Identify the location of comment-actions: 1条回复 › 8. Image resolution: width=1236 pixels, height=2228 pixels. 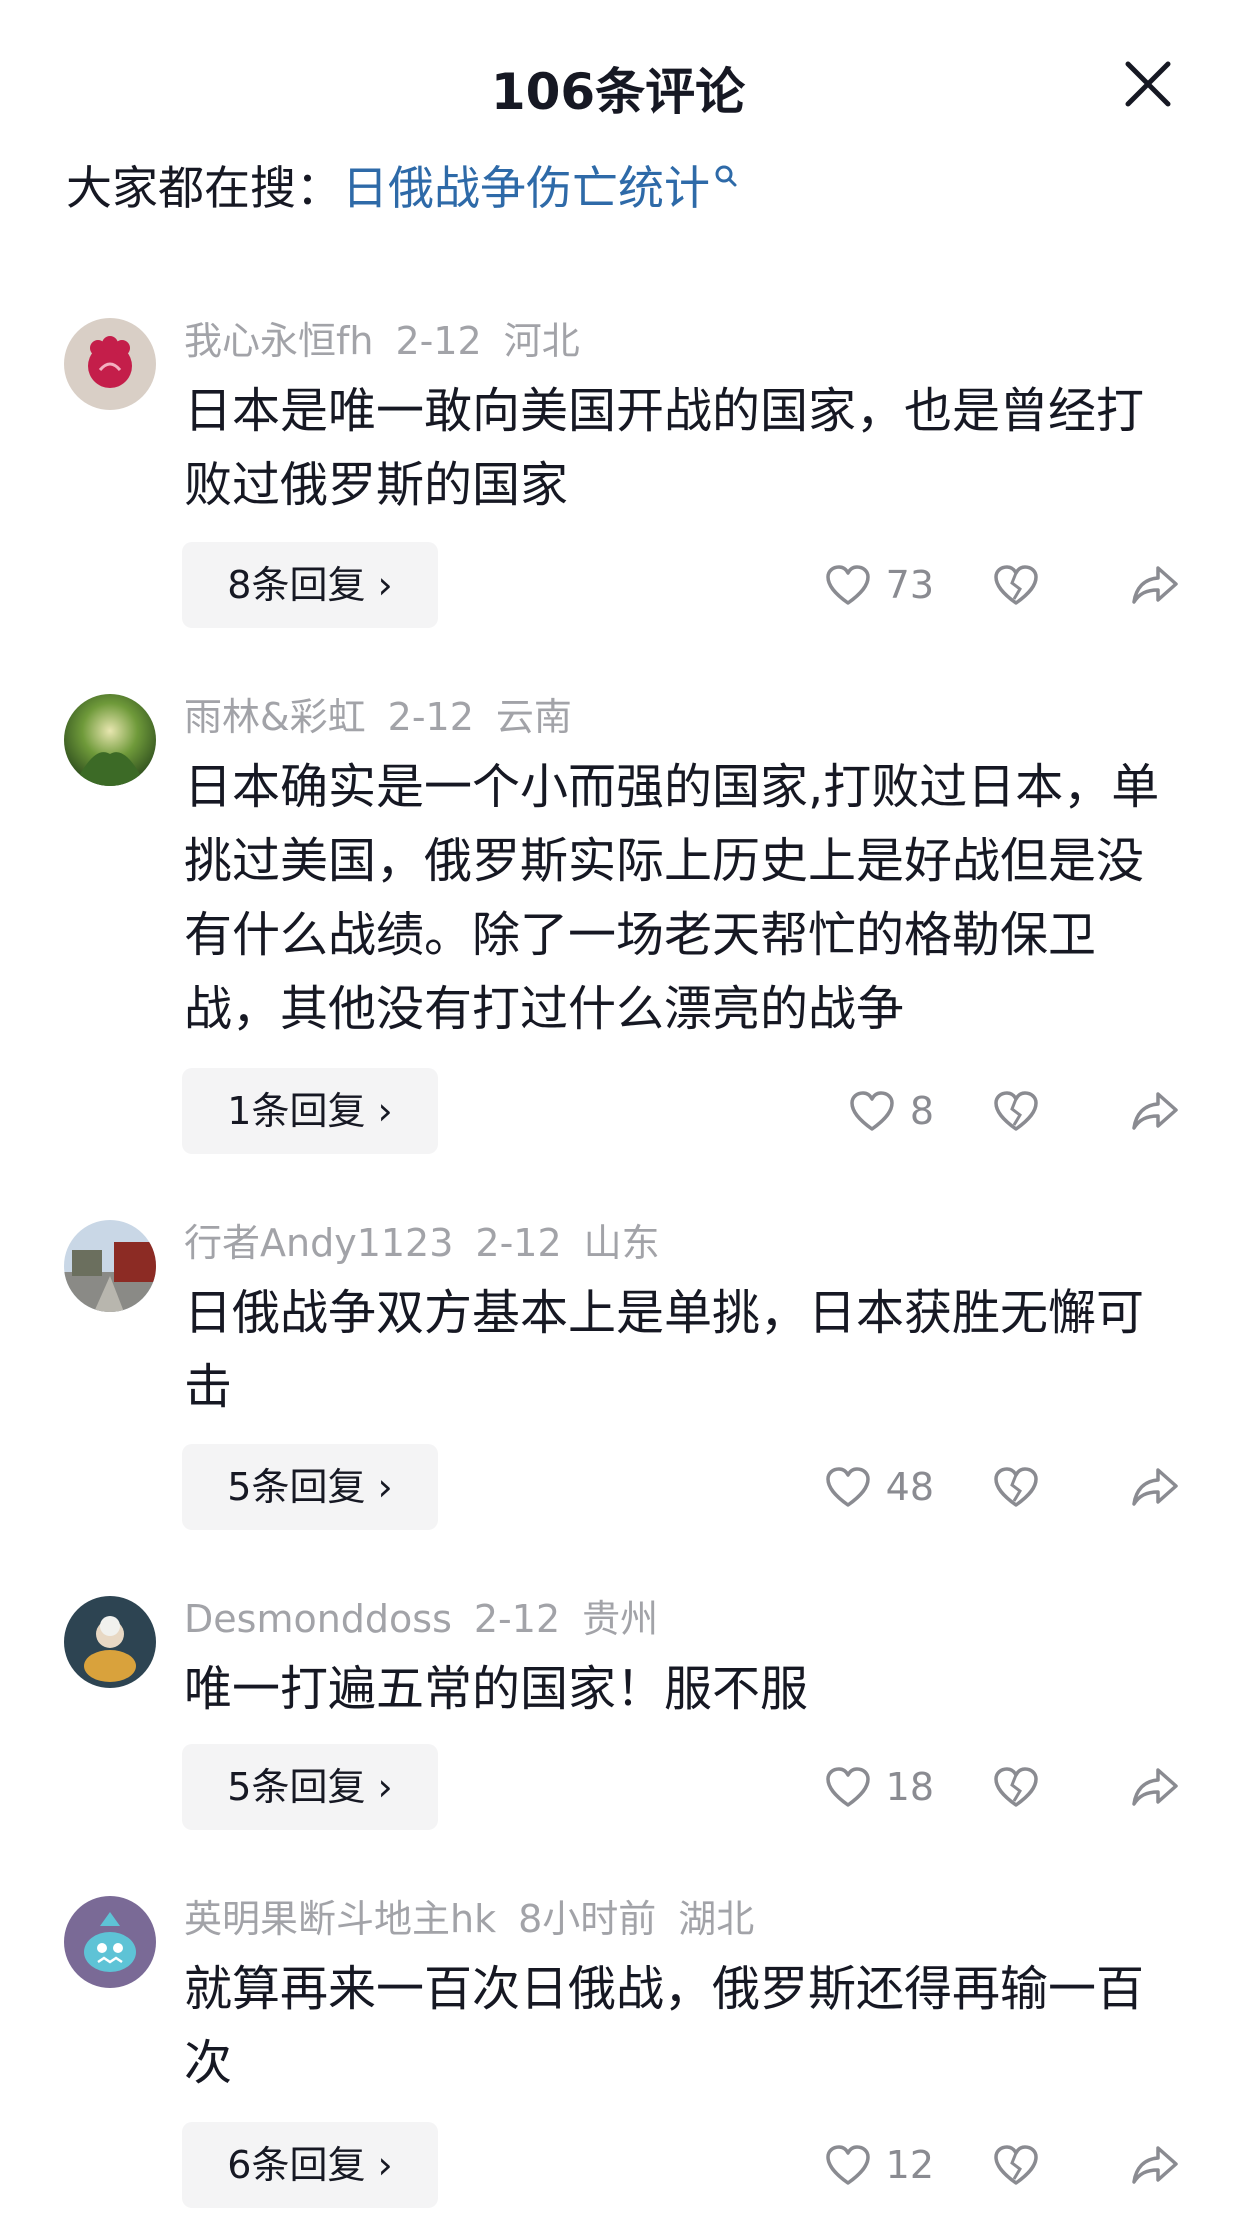
(618, 1111).